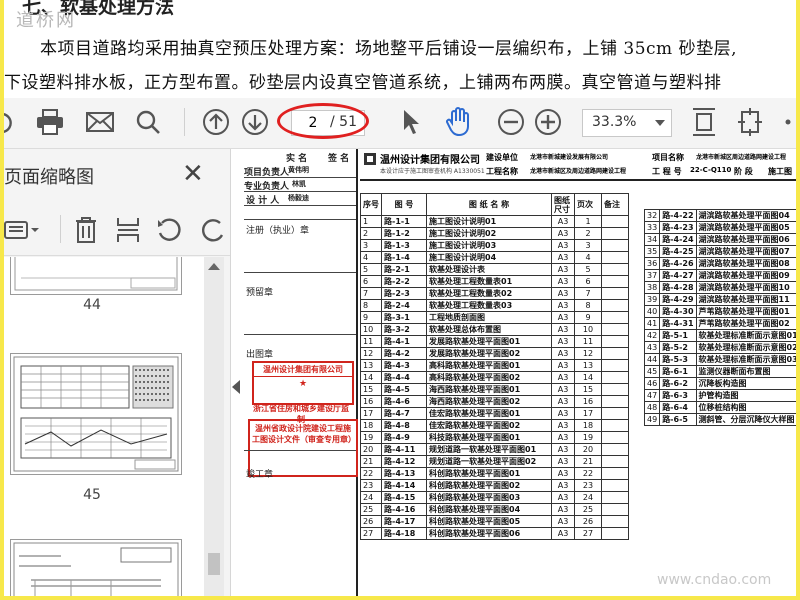  I want to click on table-cell: 22, so click(371, 473).